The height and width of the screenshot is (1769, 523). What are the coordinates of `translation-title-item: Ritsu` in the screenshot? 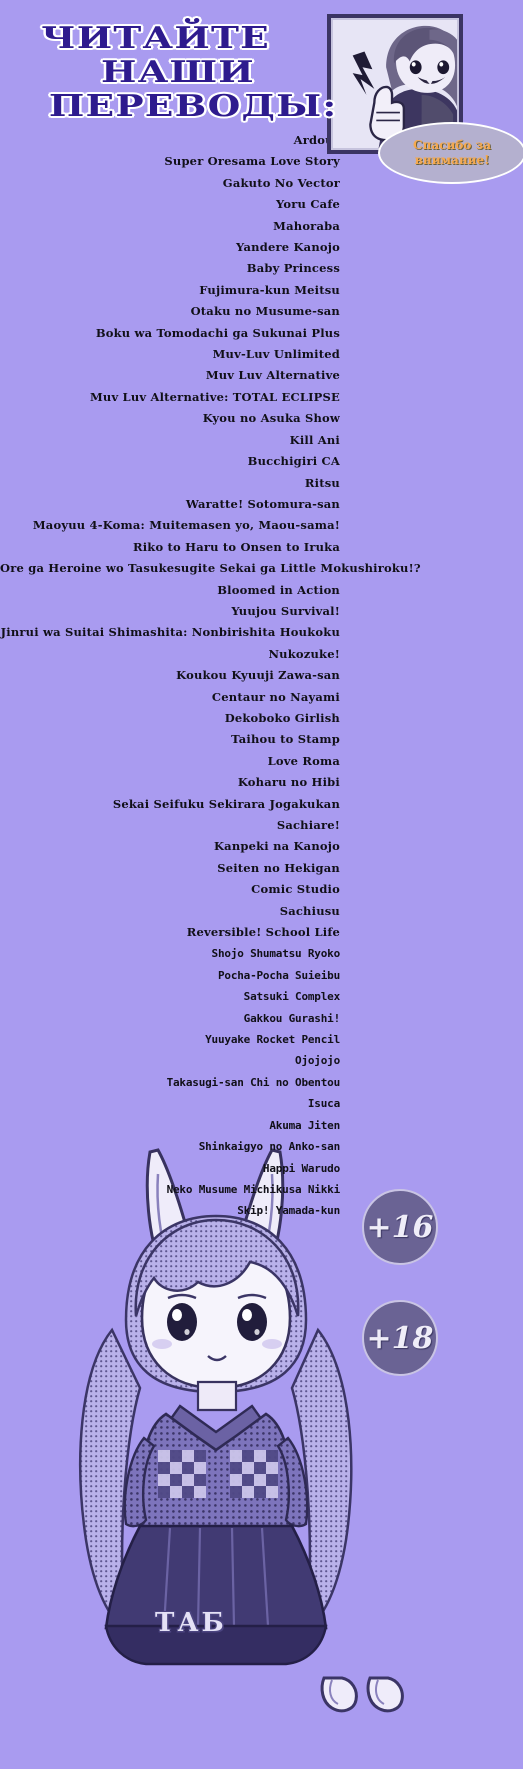 It's located at (322, 482).